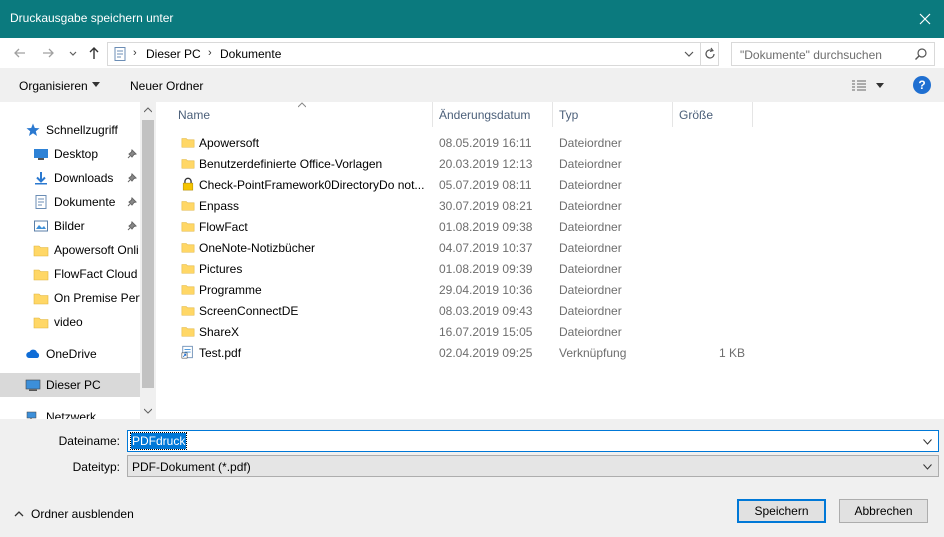  I want to click on cancel-button: Abbrechen, so click(883, 511).